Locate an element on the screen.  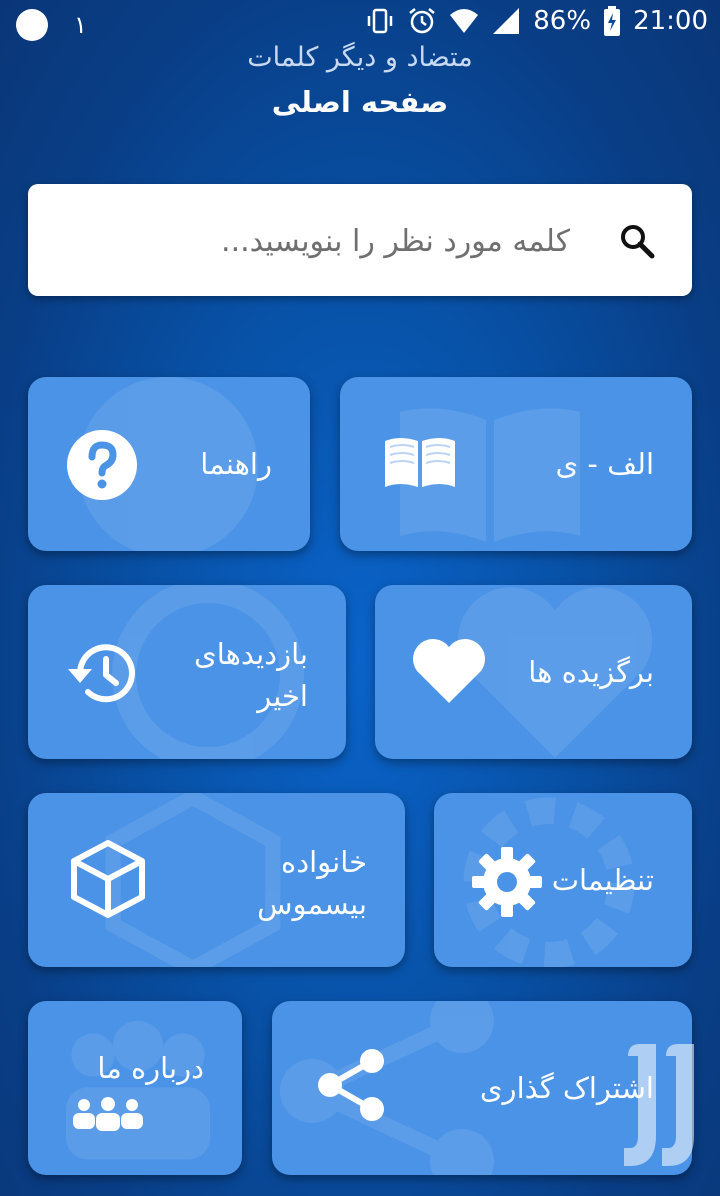
app-title: متضاد و دیگر کلمات is located at coordinates (360, 57).